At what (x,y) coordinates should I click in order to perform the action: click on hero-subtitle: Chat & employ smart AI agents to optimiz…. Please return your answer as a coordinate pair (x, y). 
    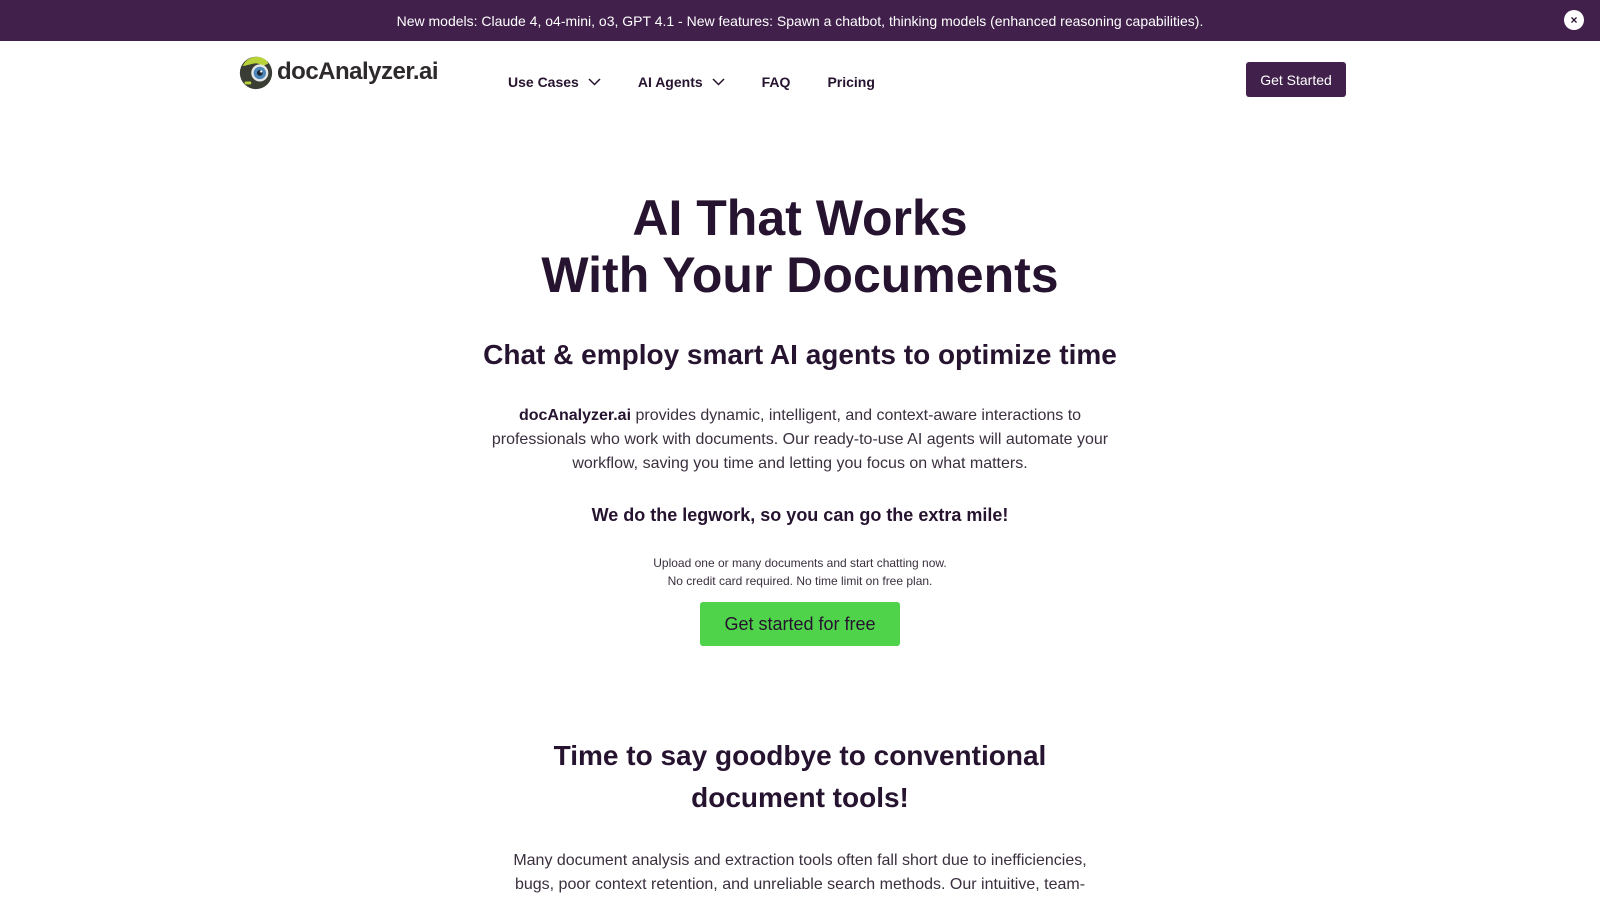
    Looking at the image, I should click on (800, 354).